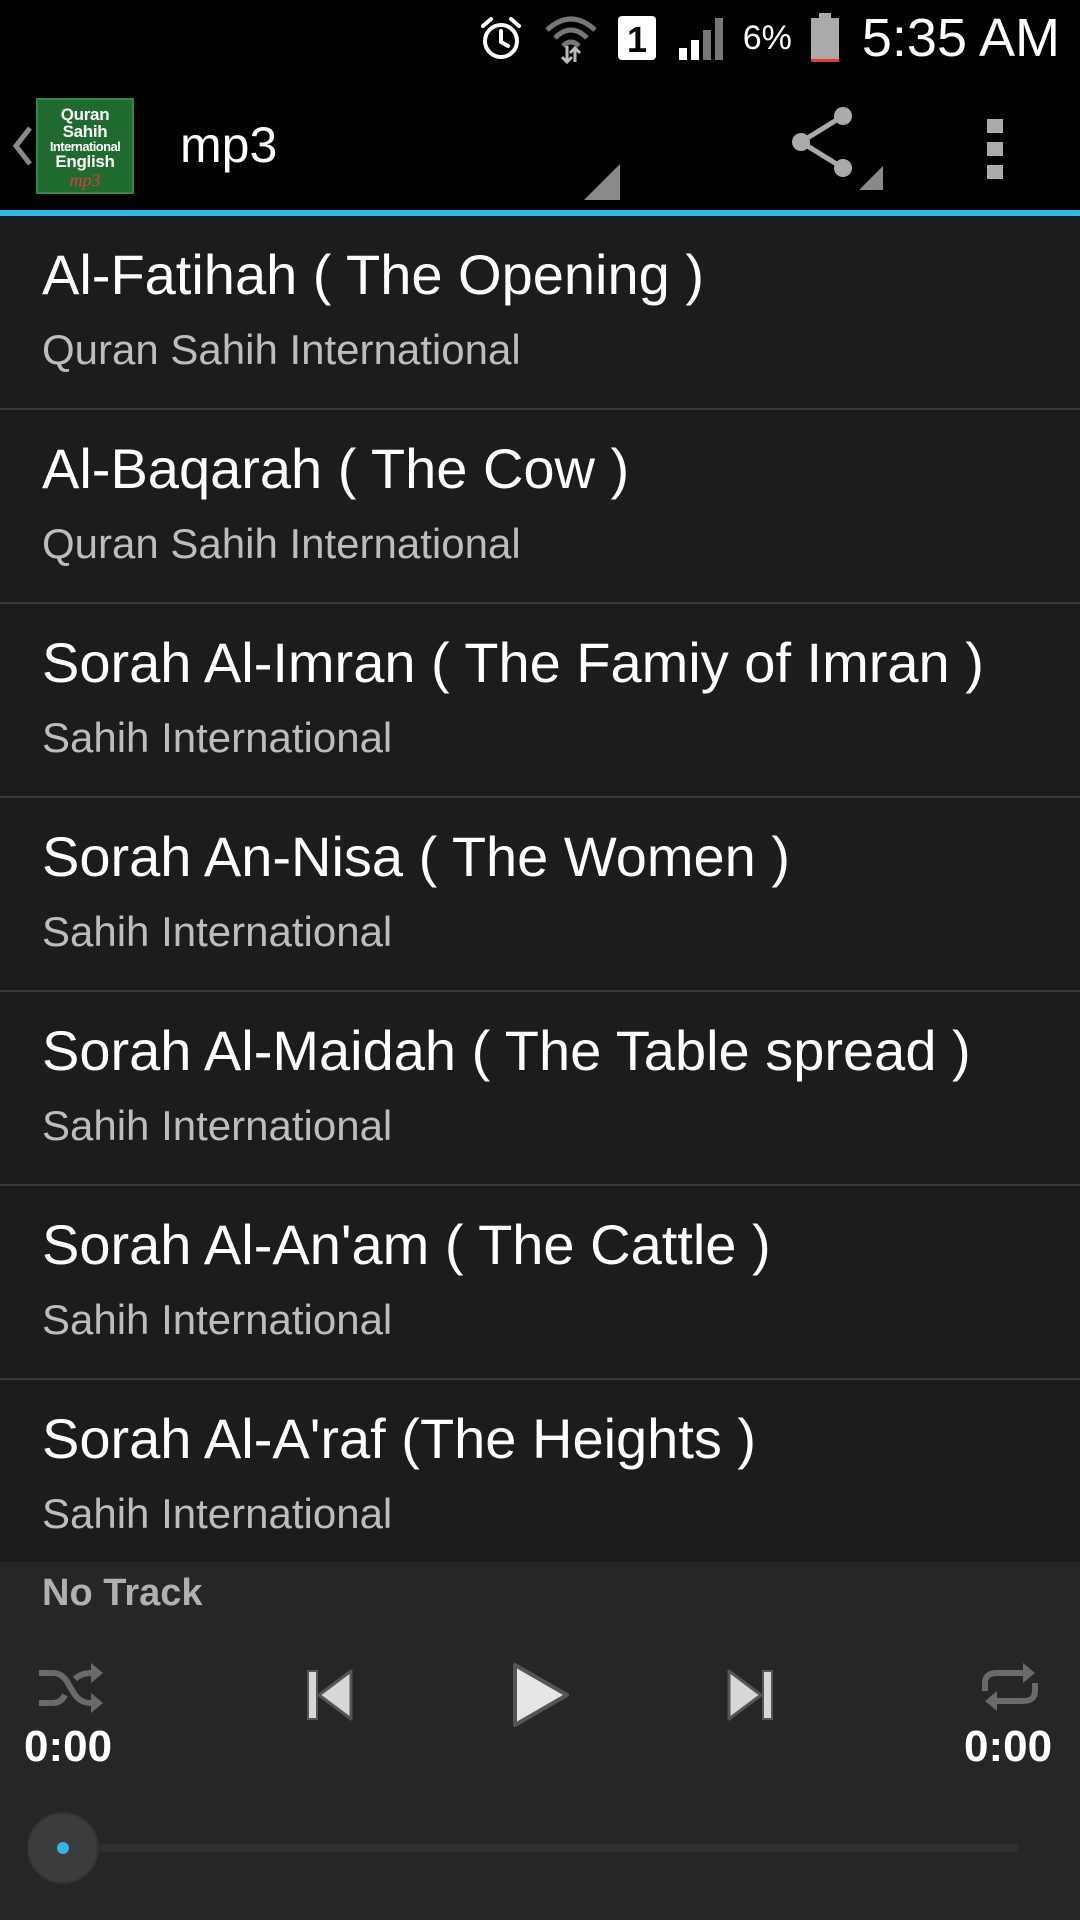  Describe the element at coordinates (513, 662) in the screenshot. I see `track-title: Sorah Al-Imran ( The Famiy of Imran )` at that location.